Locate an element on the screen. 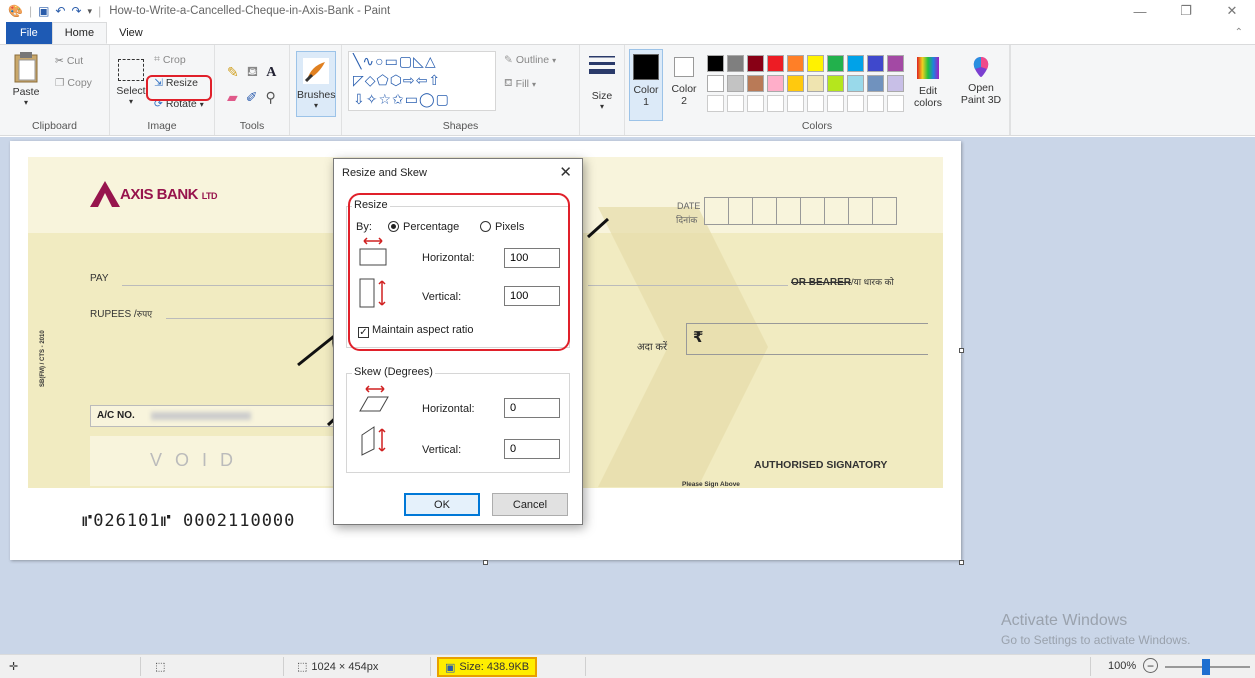 This screenshot has width=1255, height=678. collapse-ribbon-icon: ⌃ is located at coordinates (1239, 32).